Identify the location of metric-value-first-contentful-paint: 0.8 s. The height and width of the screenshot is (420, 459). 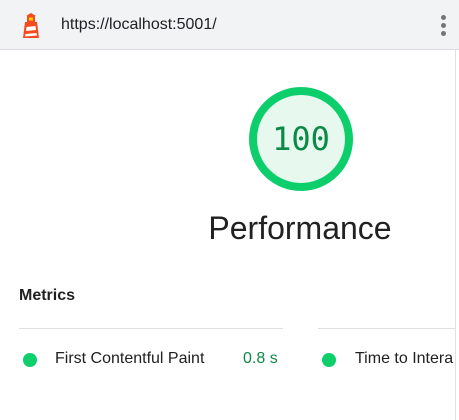
(260, 358).